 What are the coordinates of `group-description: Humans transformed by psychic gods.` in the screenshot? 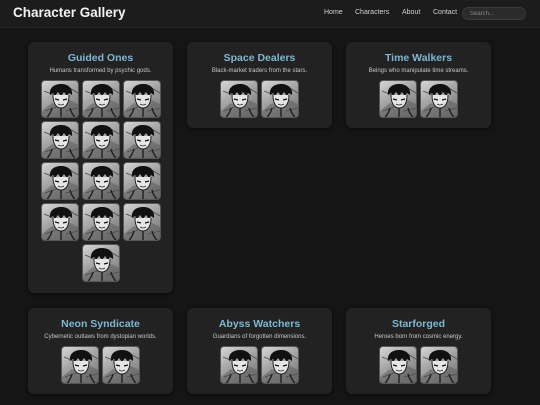 It's located at (100, 71).